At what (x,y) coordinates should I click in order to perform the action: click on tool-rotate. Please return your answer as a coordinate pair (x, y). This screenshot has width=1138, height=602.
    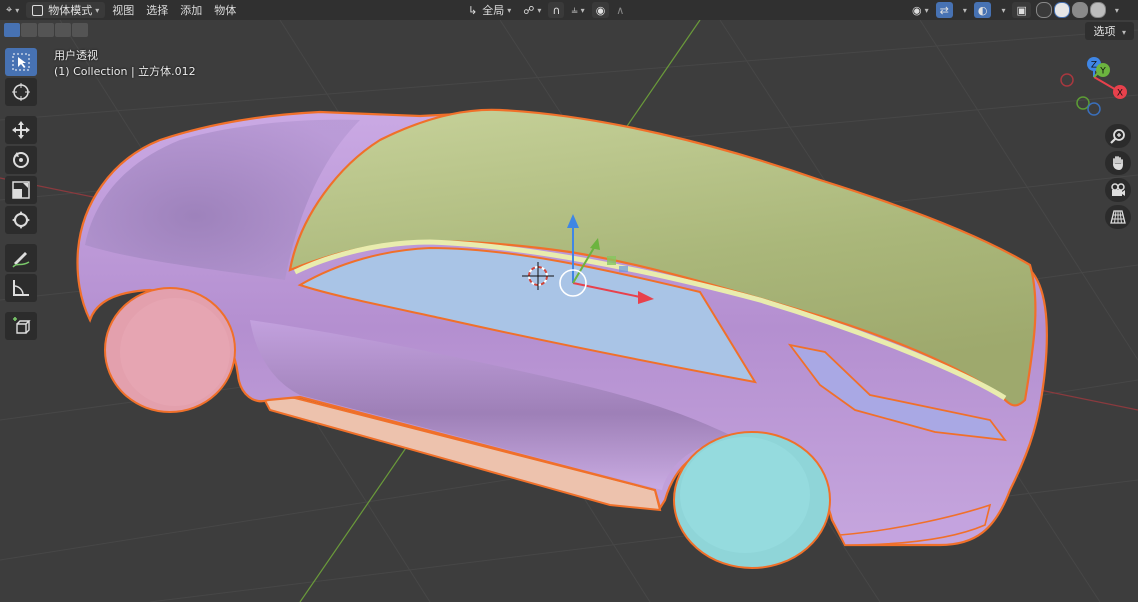
    Looking at the image, I should click on (21, 160).